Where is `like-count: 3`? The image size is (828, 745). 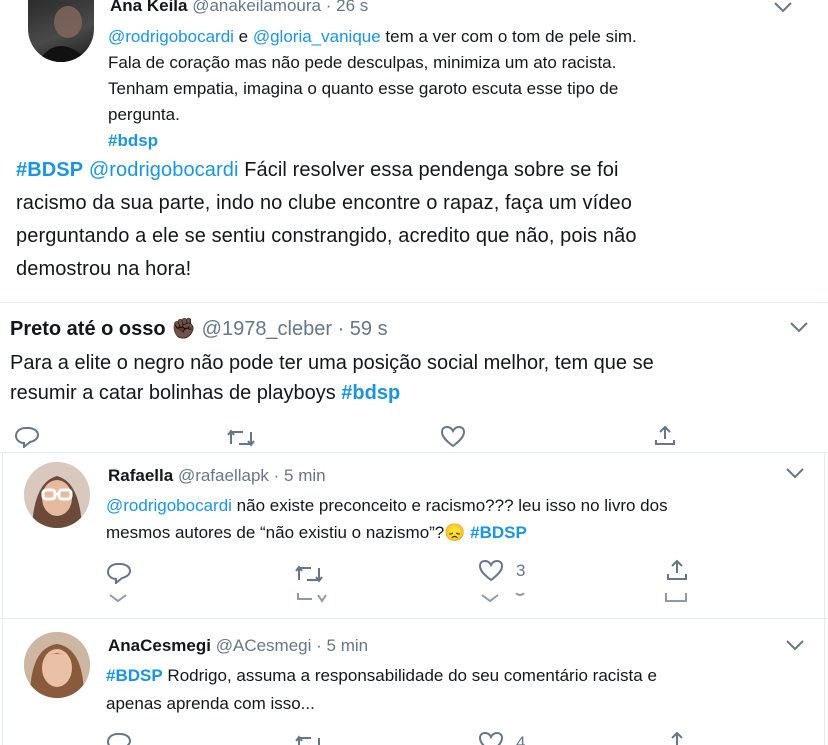
like-count: 3 is located at coordinates (521, 570).